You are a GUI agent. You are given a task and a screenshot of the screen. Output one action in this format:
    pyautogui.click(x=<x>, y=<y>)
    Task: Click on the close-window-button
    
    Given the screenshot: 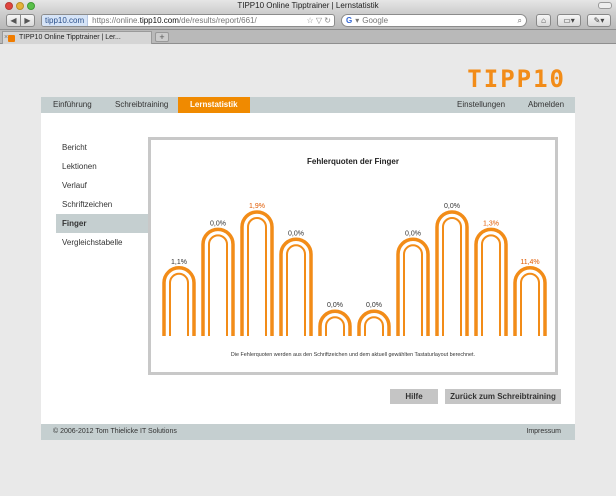 What is the action you would take?
    pyautogui.click(x=9, y=6)
    